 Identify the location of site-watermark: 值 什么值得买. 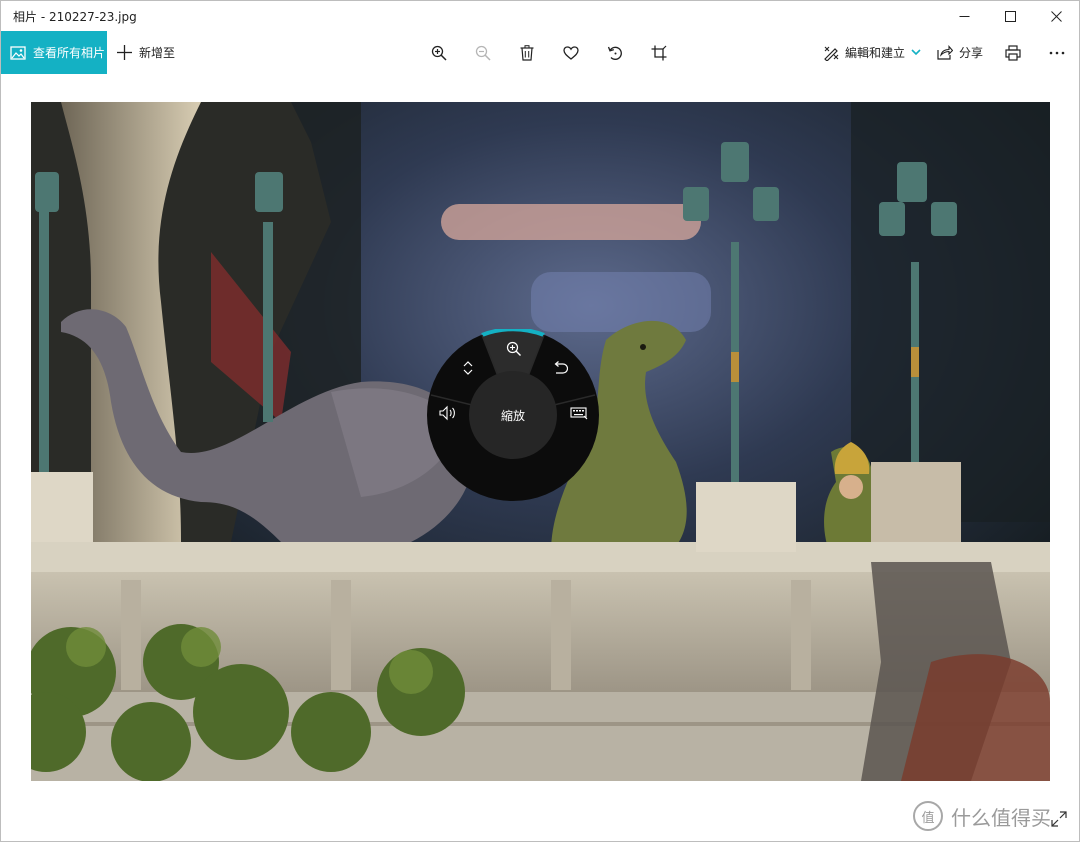
(982, 816).